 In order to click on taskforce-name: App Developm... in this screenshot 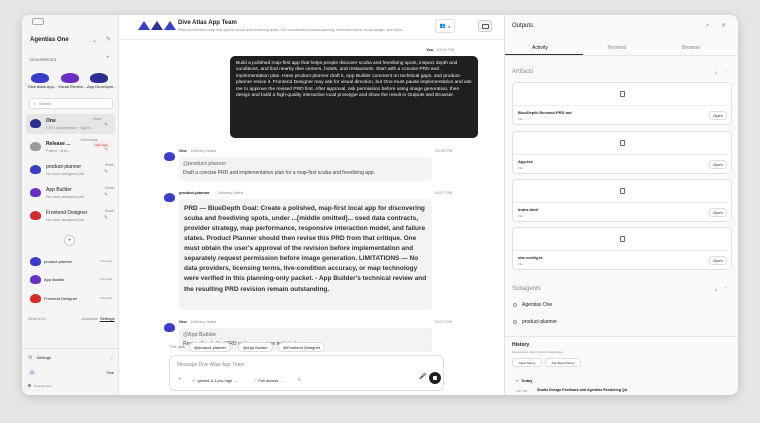, I will do `click(102, 86)`.